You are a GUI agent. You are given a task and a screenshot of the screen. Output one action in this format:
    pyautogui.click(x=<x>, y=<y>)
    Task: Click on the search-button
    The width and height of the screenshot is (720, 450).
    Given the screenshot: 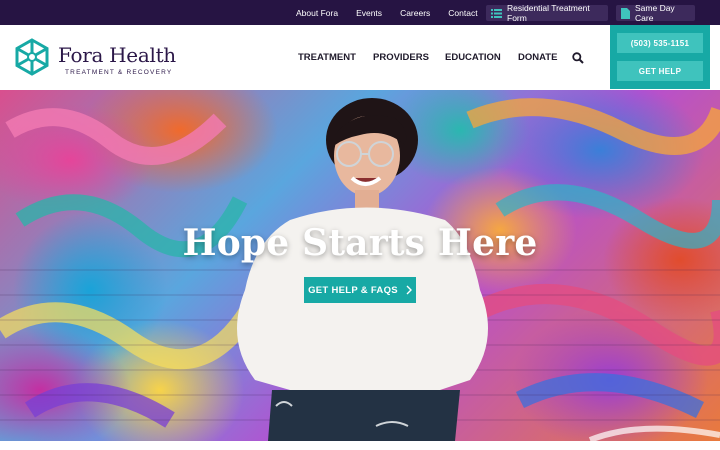 What is the action you would take?
    pyautogui.click(x=579, y=58)
    